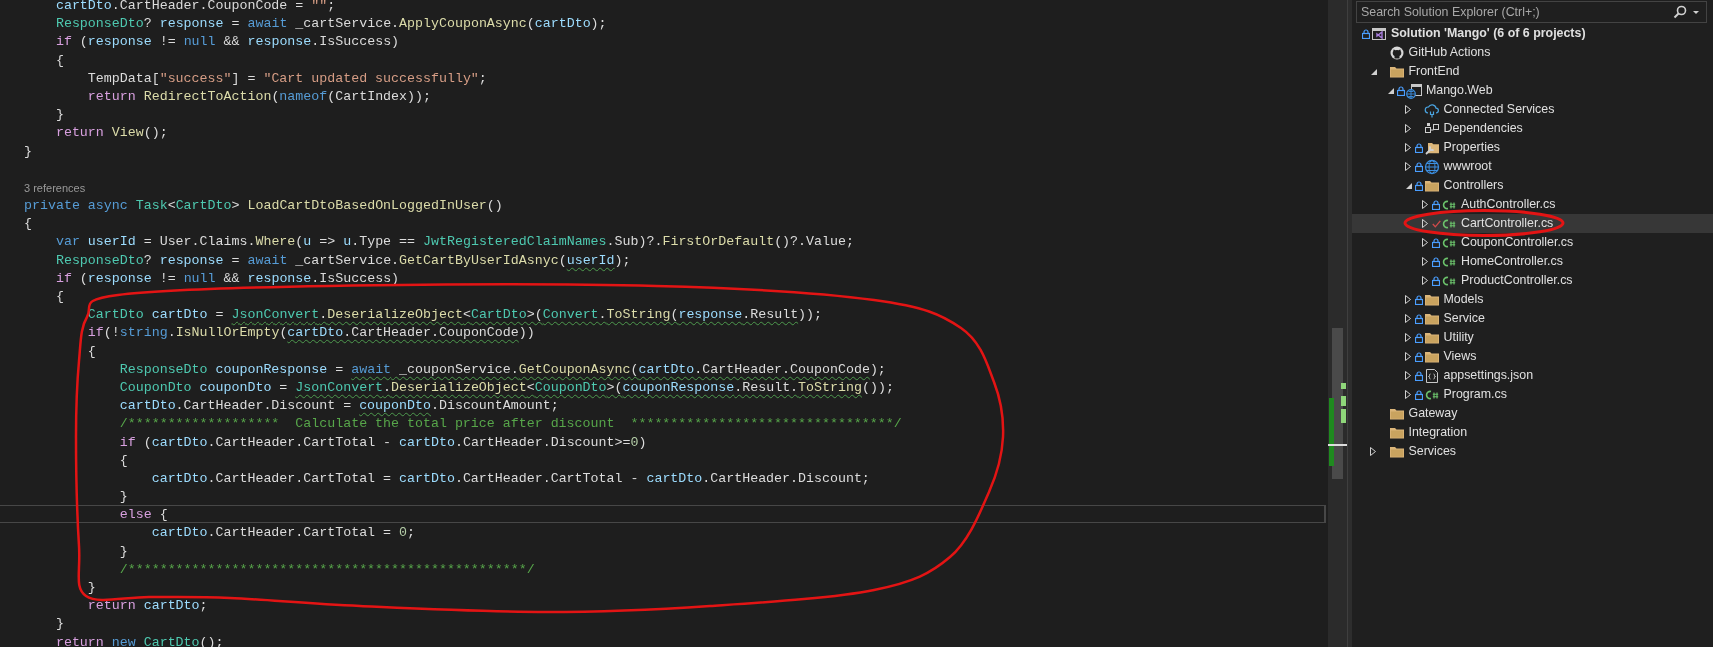  What do you see at coordinates (1488, 33) in the screenshot?
I see `item-label: Solution 'Mango' (6 of 6 projects)` at bounding box center [1488, 33].